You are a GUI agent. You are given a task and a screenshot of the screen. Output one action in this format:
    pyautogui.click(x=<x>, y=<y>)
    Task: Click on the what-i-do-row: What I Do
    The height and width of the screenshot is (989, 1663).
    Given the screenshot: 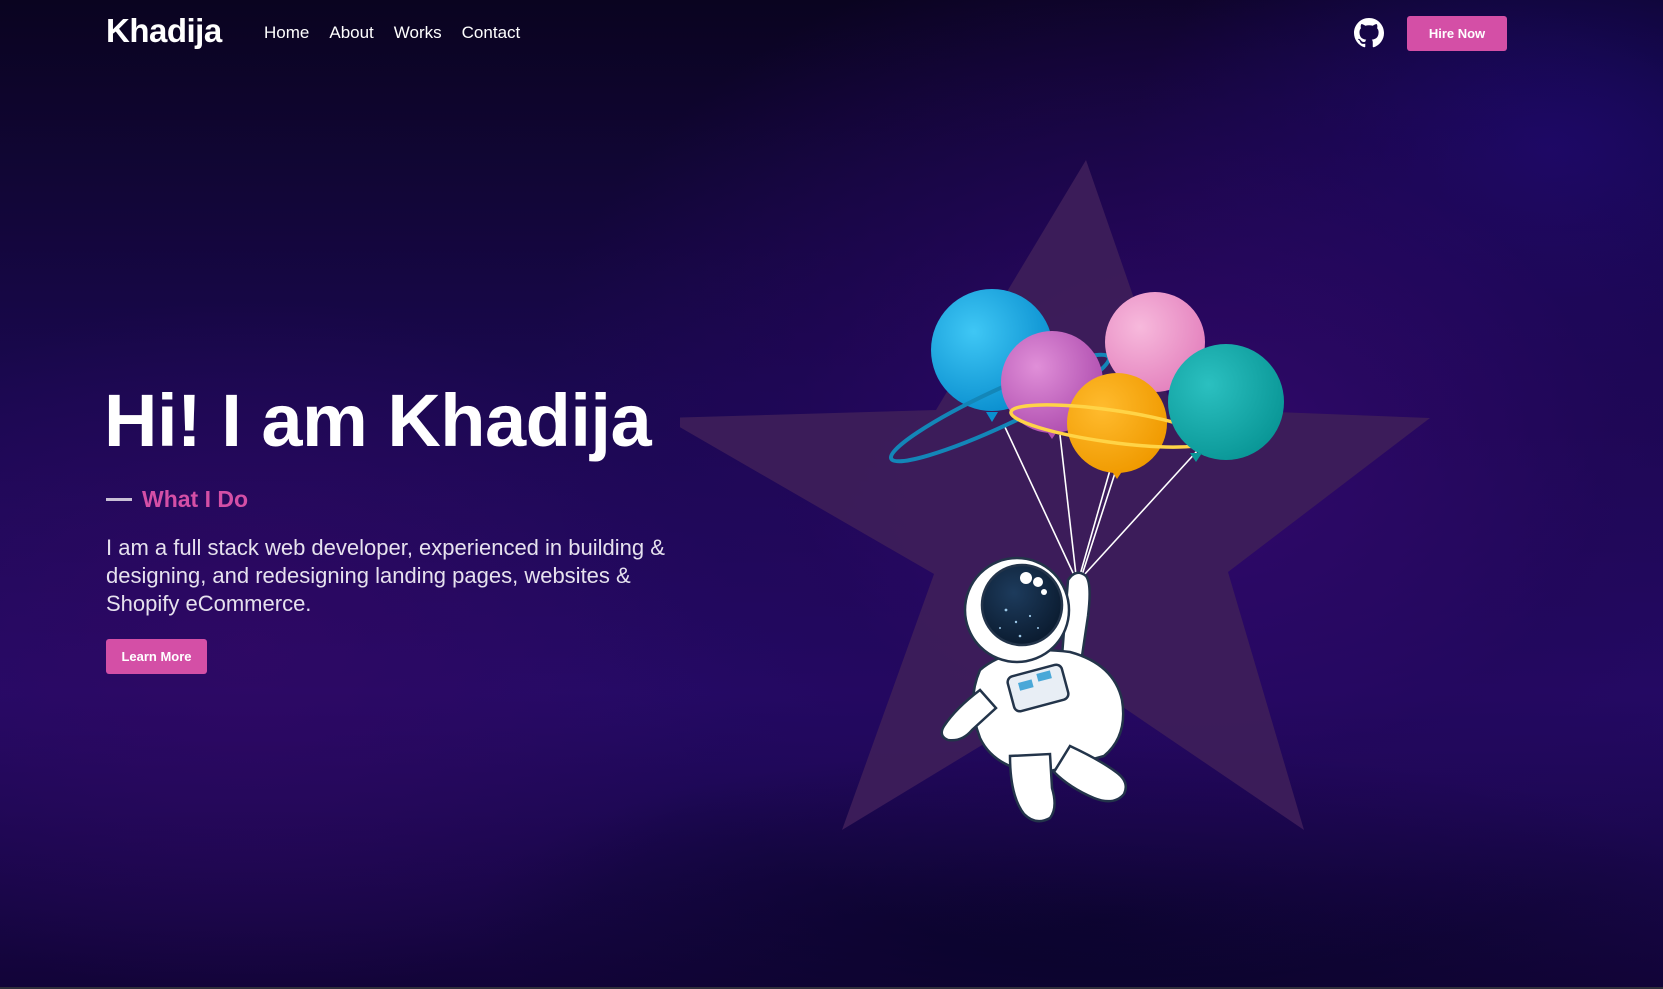 What is the action you would take?
    pyautogui.click(x=177, y=499)
    